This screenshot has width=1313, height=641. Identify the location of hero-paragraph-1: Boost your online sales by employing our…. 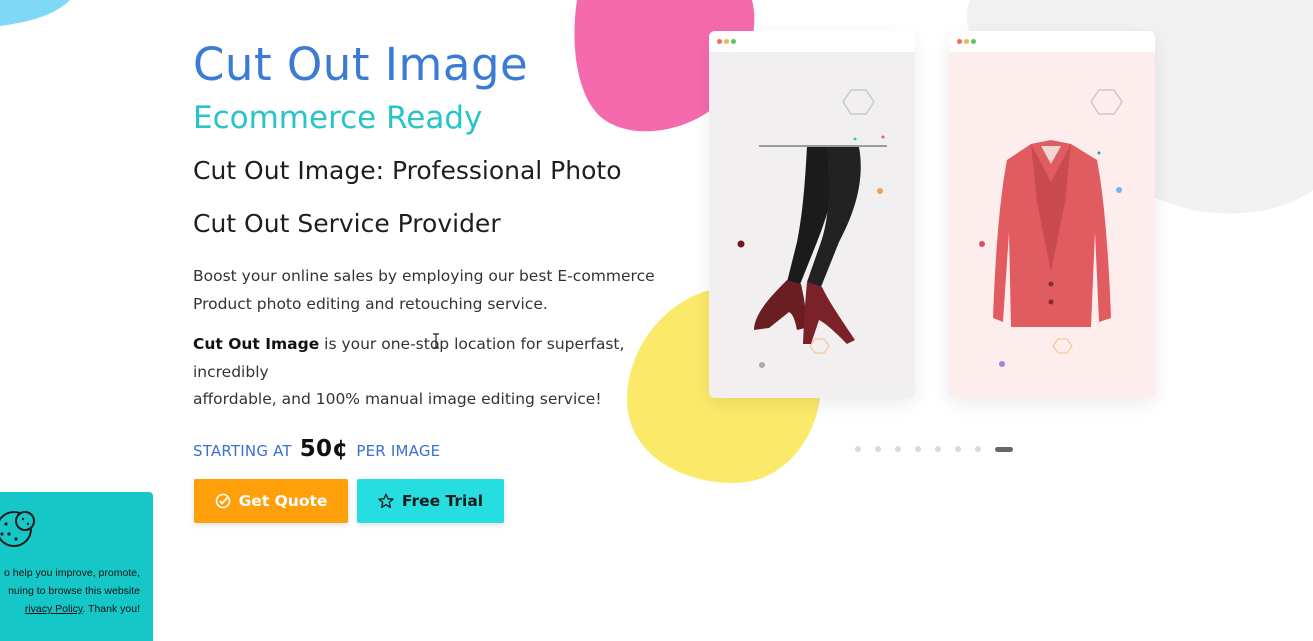
(443, 290).